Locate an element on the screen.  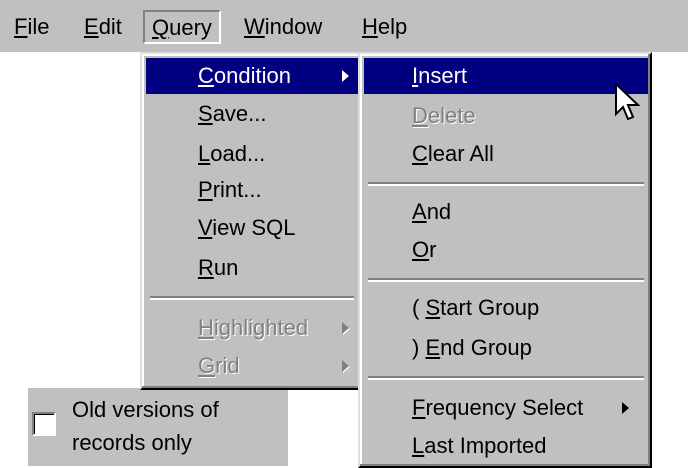
load-accelerator: L is located at coordinates (204, 153).